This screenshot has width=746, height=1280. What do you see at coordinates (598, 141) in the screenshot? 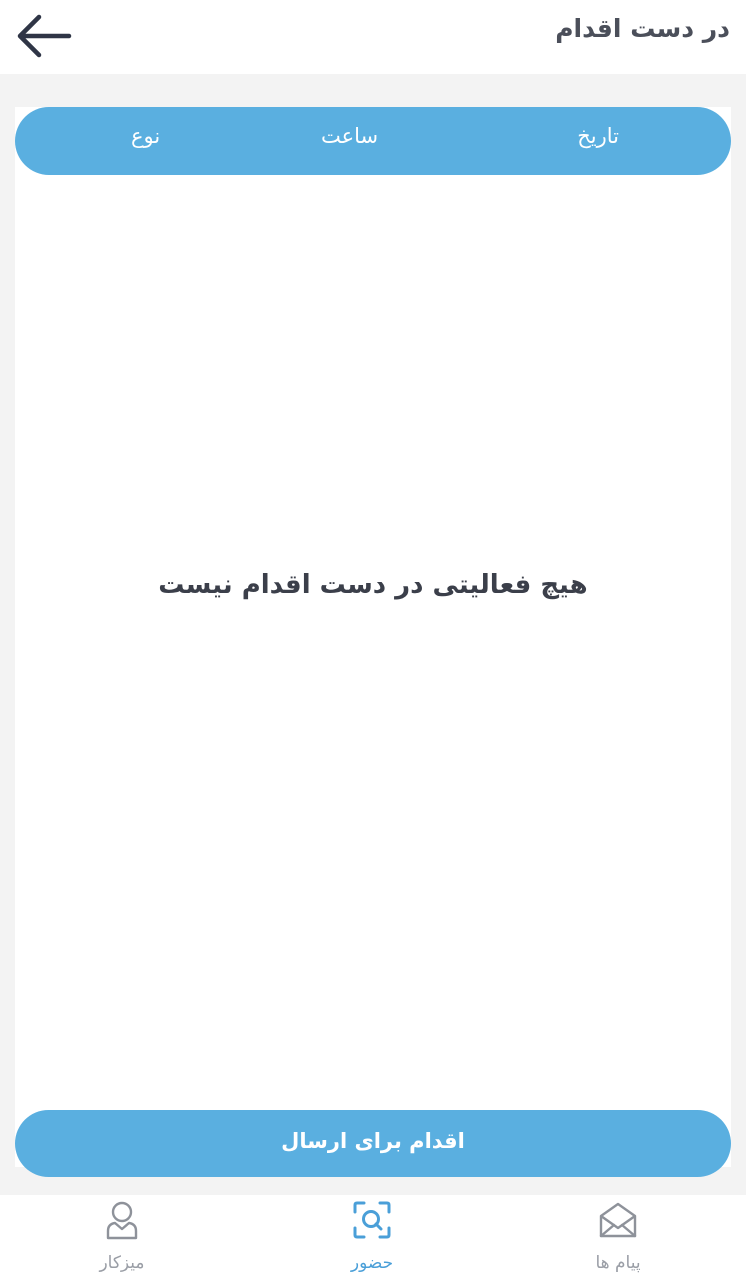
I see `column-date: تاریخ` at bounding box center [598, 141].